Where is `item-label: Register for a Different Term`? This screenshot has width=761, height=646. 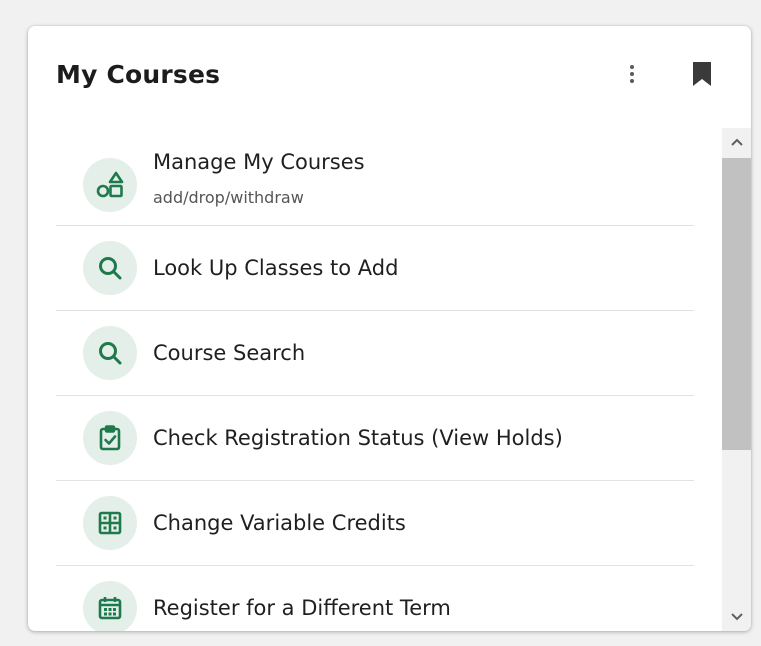 item-label: Register for a Different Term is located at coordinates (302, 608).